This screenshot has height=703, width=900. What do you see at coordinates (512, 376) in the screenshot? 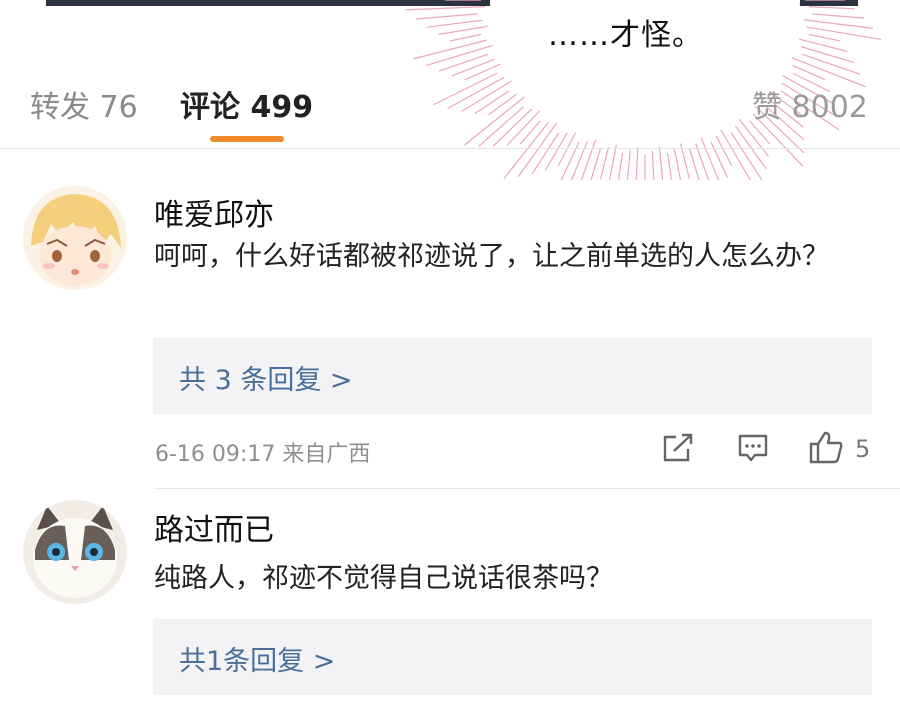
I see `view-replies-button: 共 3 条回复 >` at bounding box center [512, 376].